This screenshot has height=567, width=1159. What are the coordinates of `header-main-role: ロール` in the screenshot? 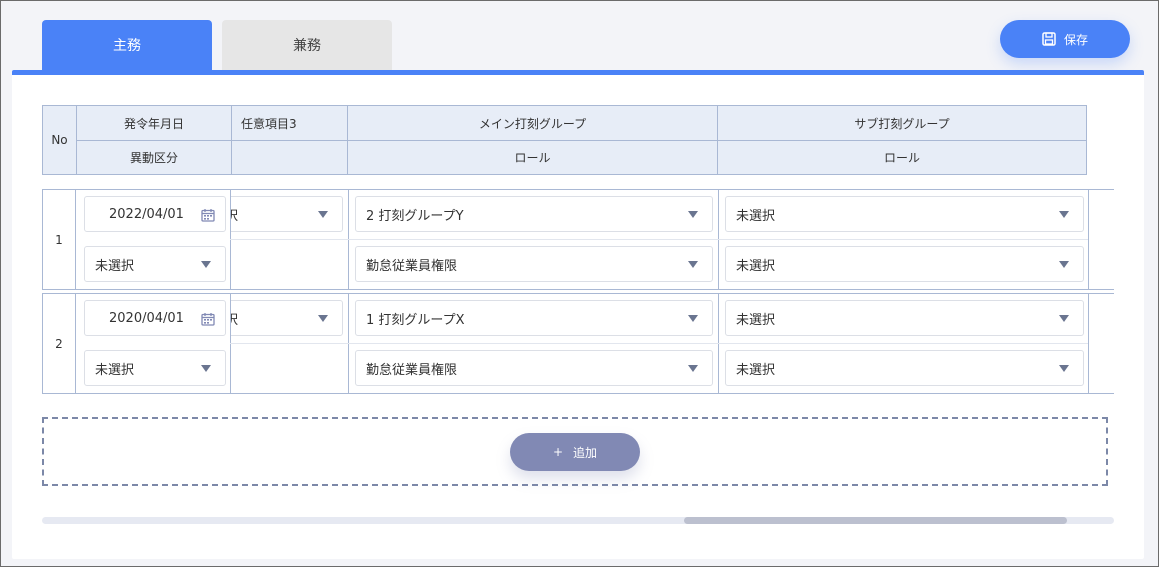 It's located at (532, 158).